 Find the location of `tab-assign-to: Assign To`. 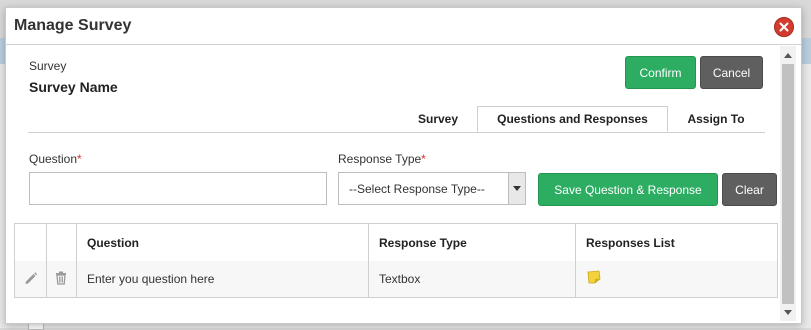

tab-assign-to: Assign To is located at coordinates (716, 119).